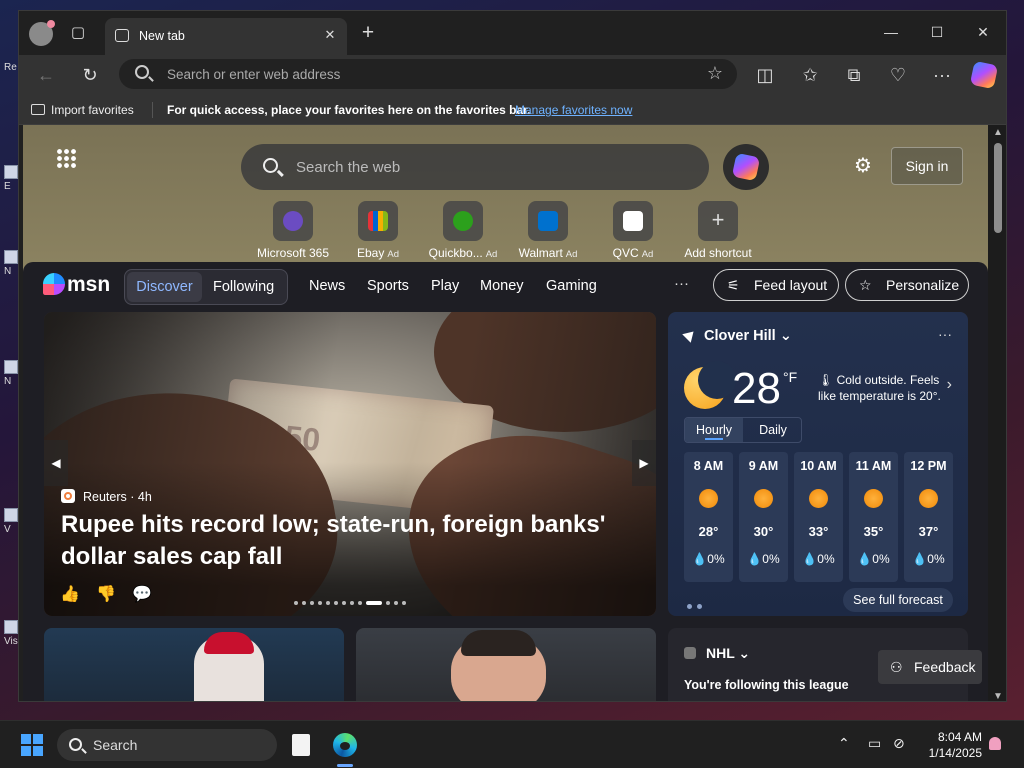 The width and height of the screenshot is (1024, 768). I want to click on hour-item: 11 AM 35° 💧0%, so click(873, 517).